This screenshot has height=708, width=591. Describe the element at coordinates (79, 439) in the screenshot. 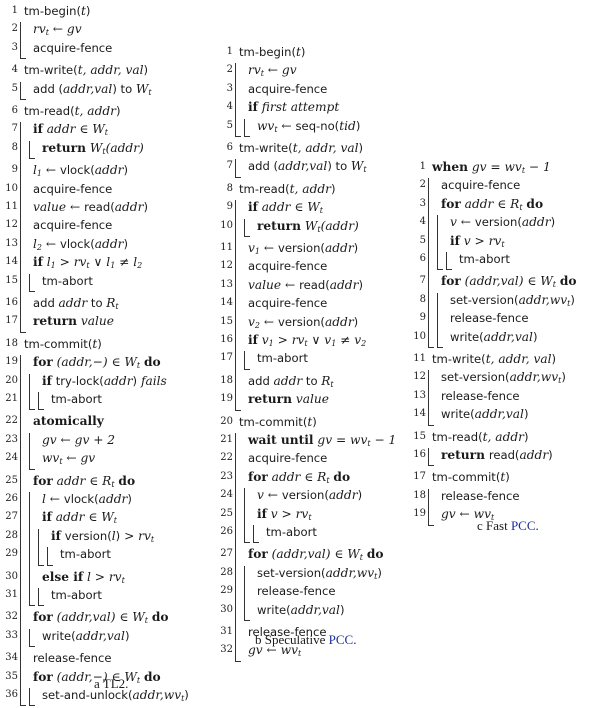

I see `line-code: gv ← gv + 2` at that location.